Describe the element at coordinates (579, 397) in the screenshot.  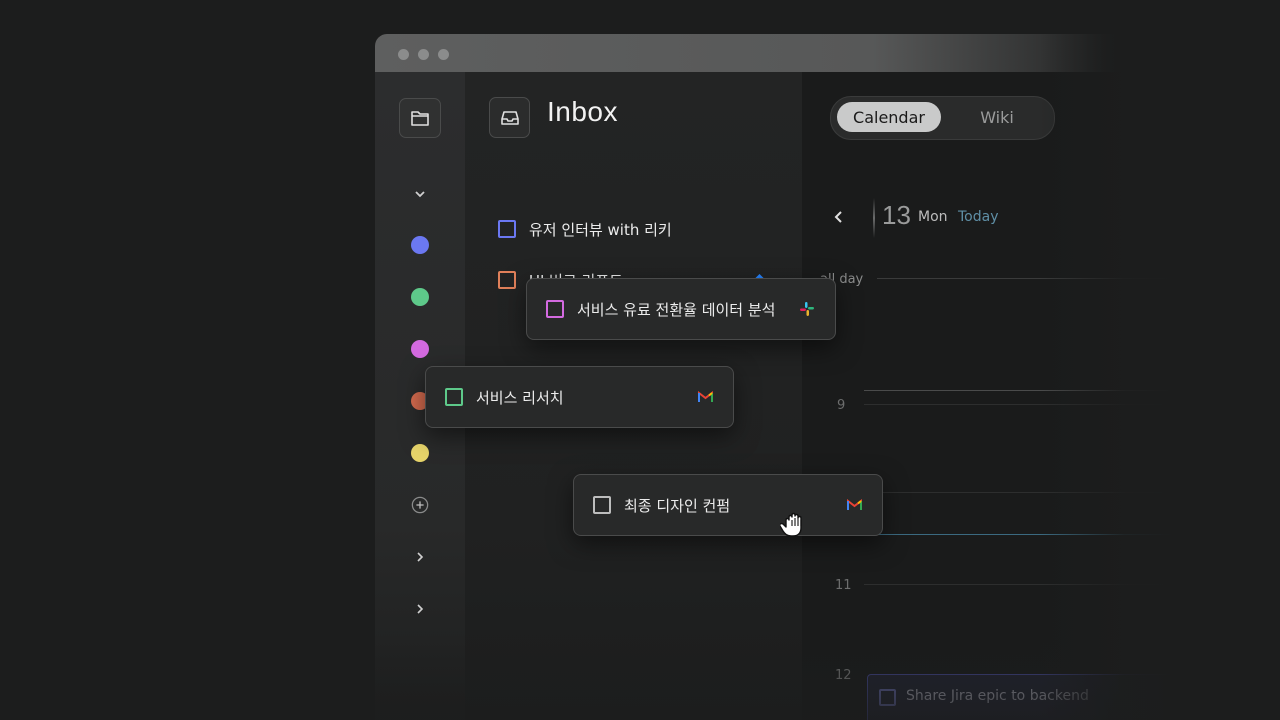
I see `dragged-task-card: 서비스 리서치` at that location.